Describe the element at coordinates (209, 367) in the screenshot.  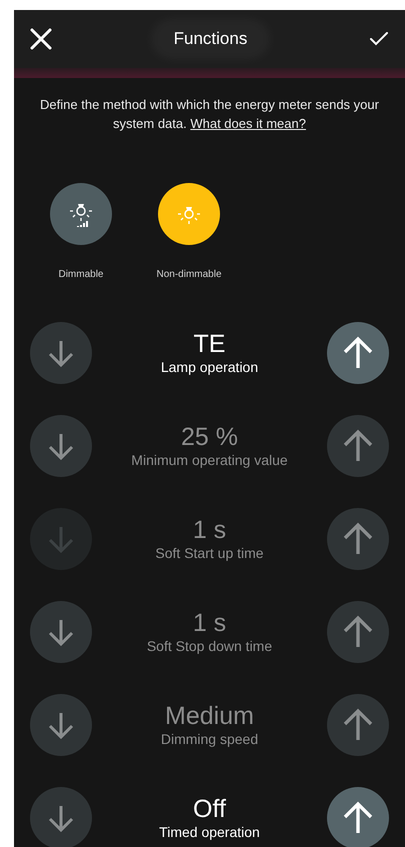
I see `setting-label: Lamp operation` at that location.